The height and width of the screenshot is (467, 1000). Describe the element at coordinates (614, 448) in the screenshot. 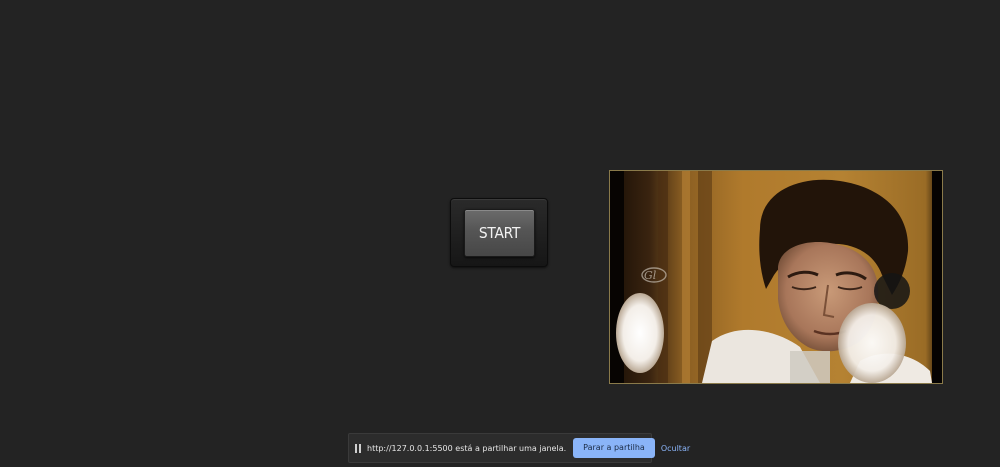

I see `stop-sharing-button: Parar a partilha` at that location.